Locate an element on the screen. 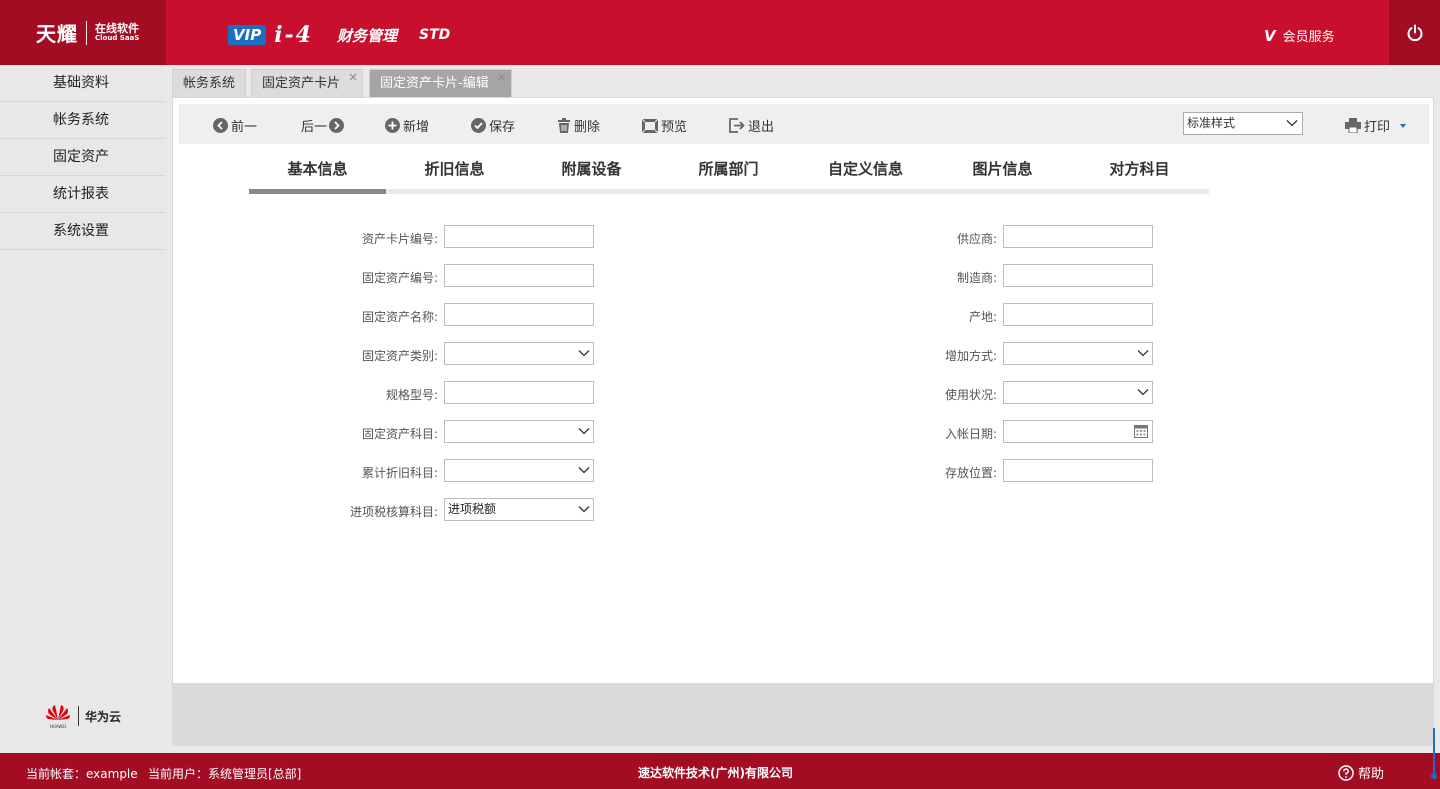  content-footer-area is located at coordinates (803, 715).